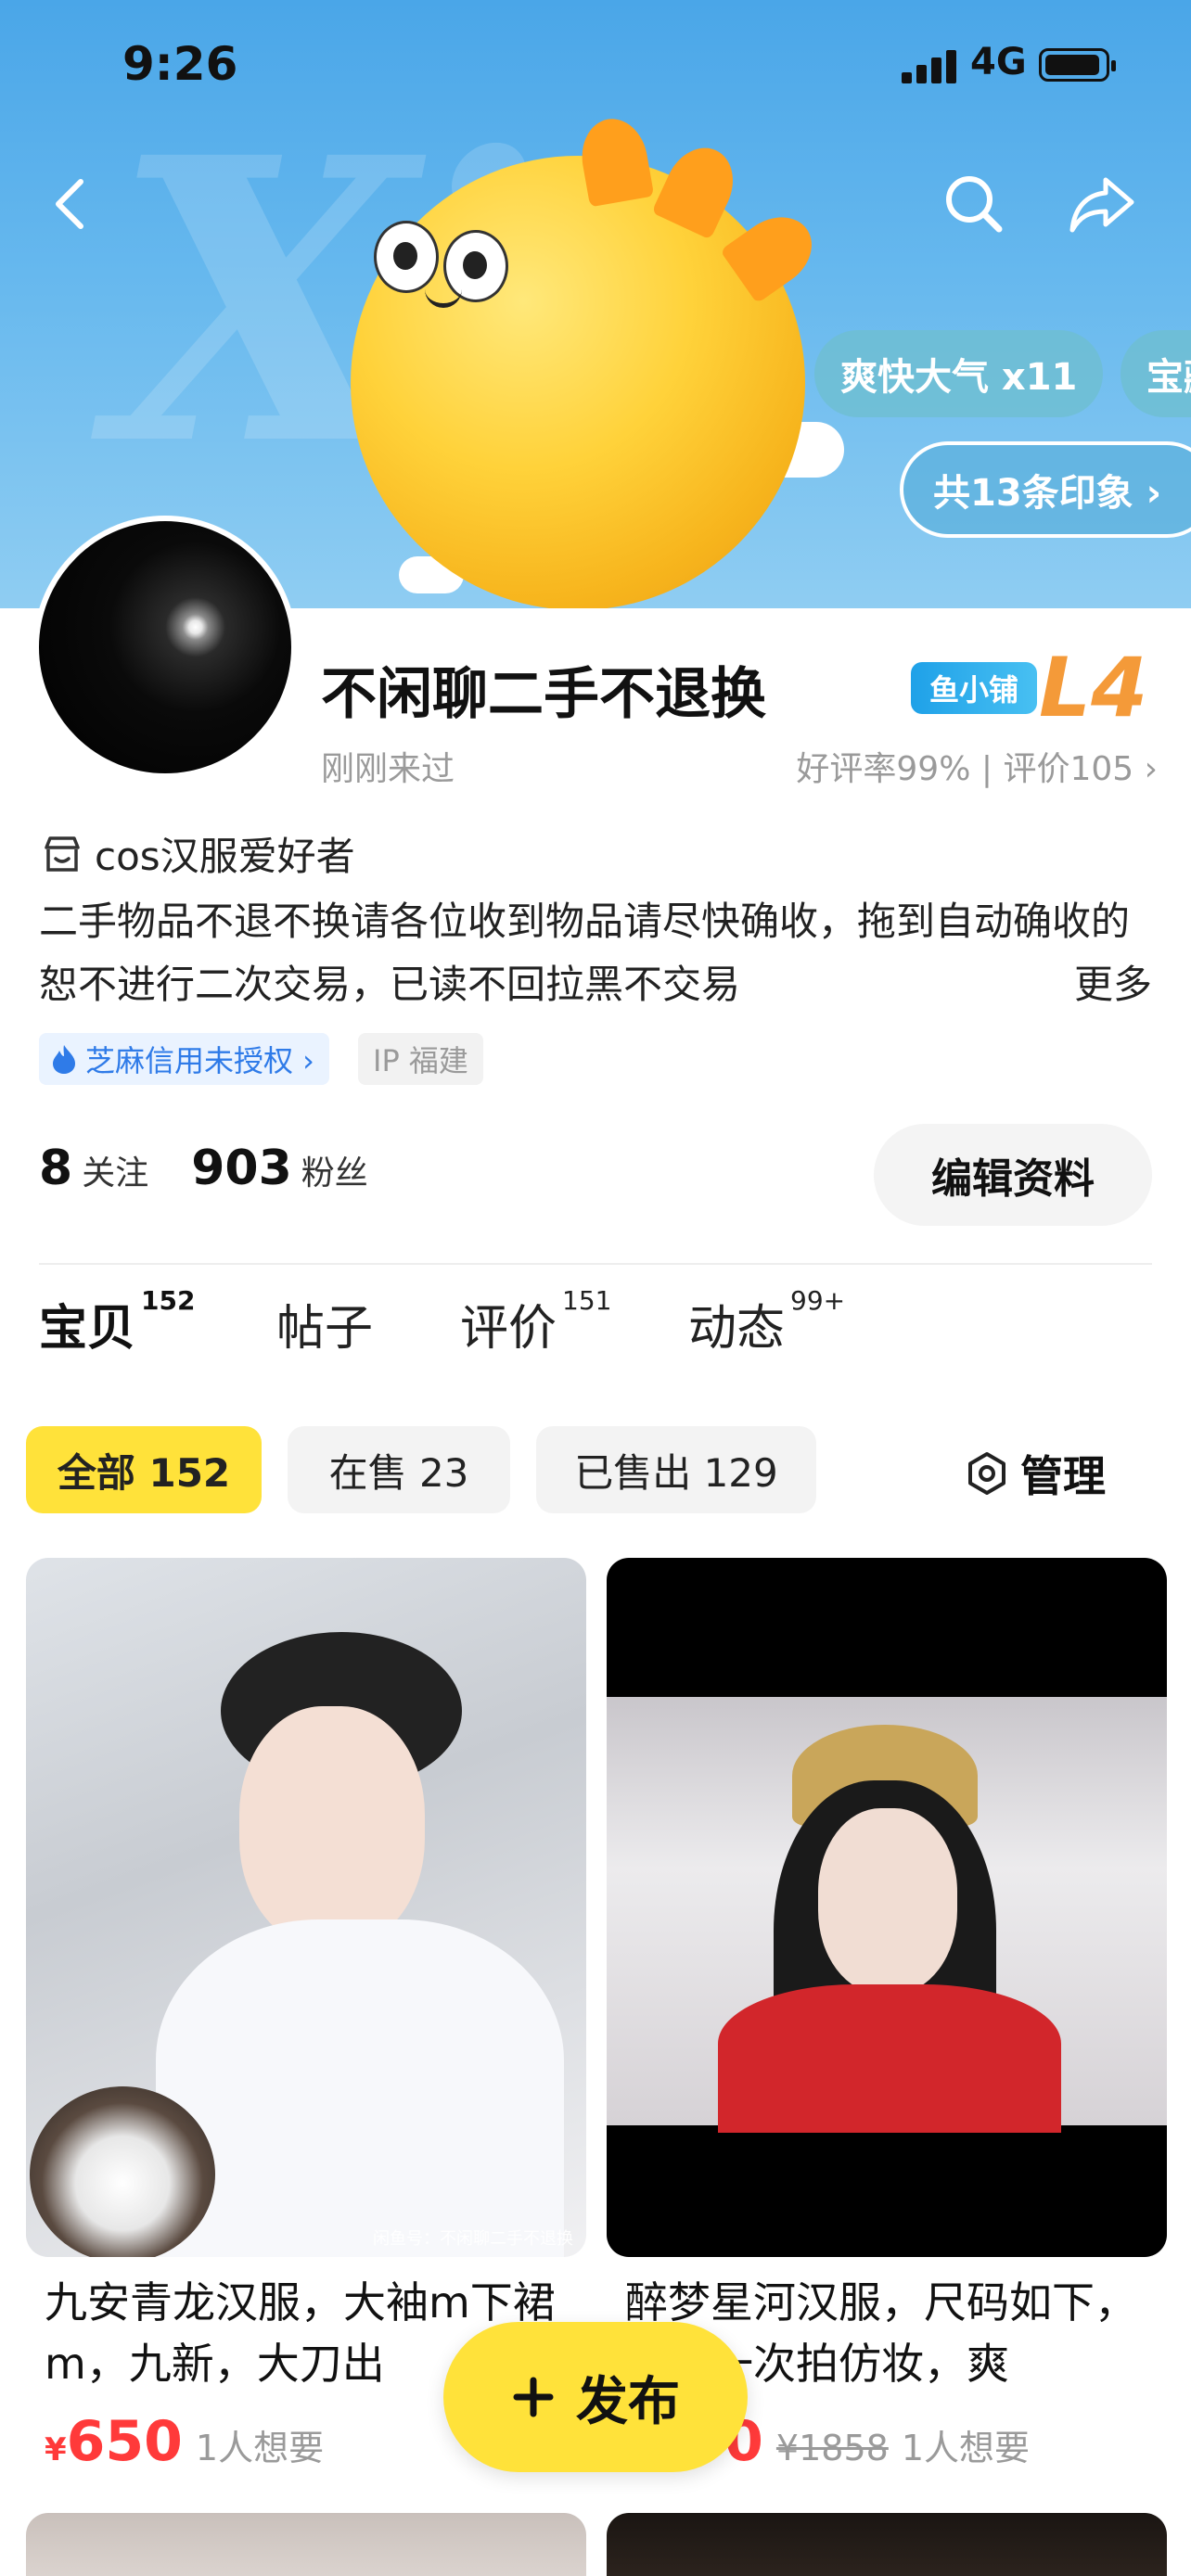 The width and height of the screenshot is (1191, 2576). I want to click on product-image, so click(887, 1908).